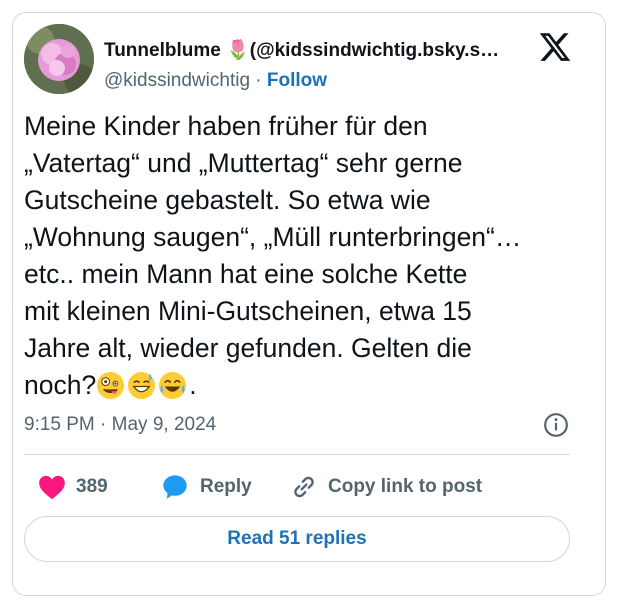 Image resolution: width=620 pixels, height=610 pixels. Describe the element at coordinates (226, 126) in the screenshot. I see `tweet-line: Meine Kinder haben früher für den` at that location.